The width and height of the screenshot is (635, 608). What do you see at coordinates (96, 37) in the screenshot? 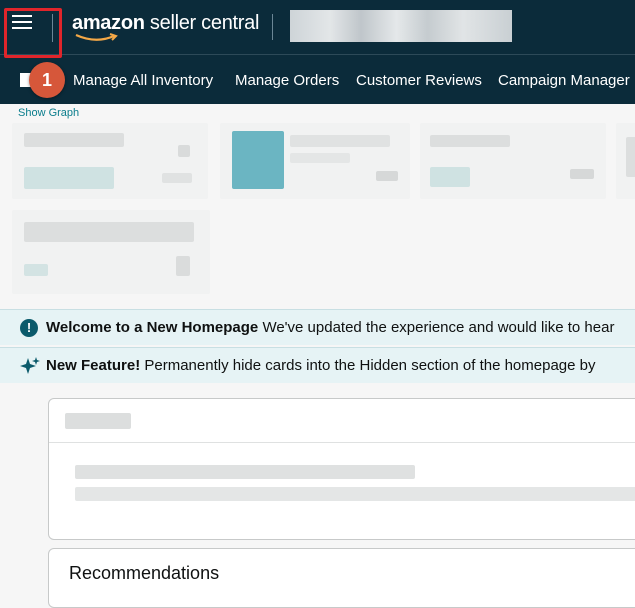
I see `amazon-smile-logo-icon` at bounding box center [96, 37].